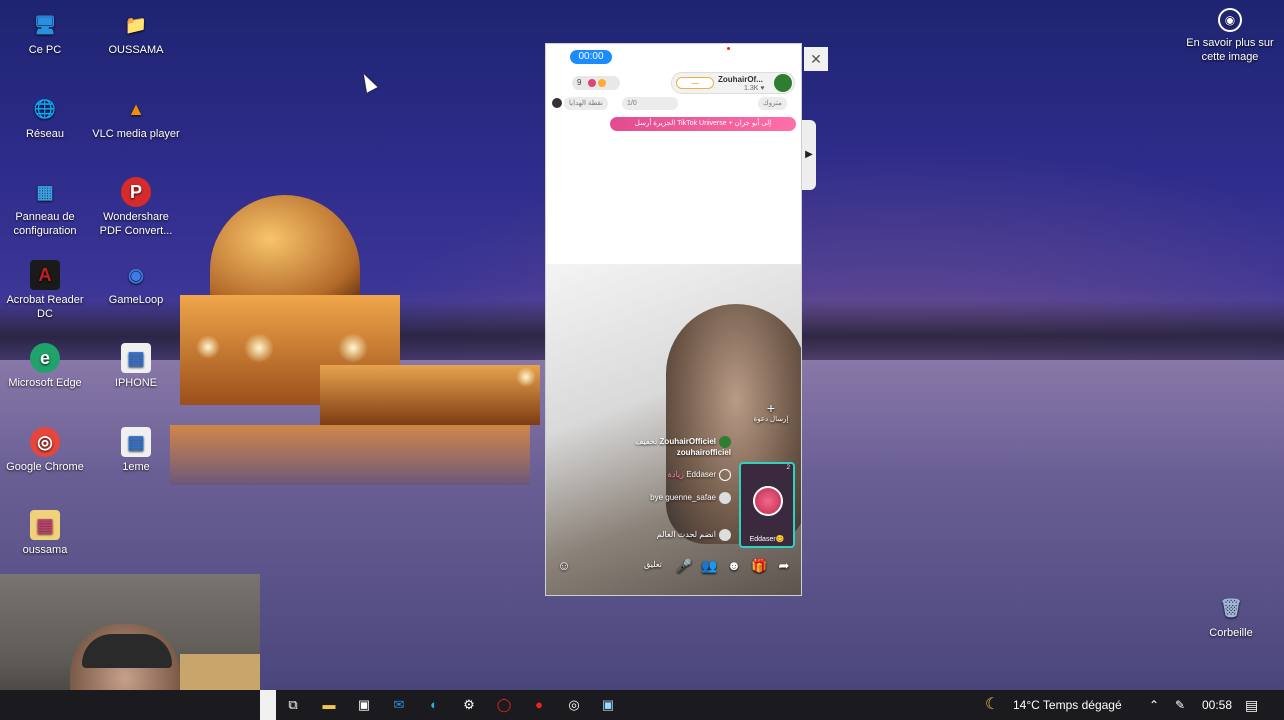 The image size is (1284, 720). I want to click on taskbar-search-edge, so click(268, 705).